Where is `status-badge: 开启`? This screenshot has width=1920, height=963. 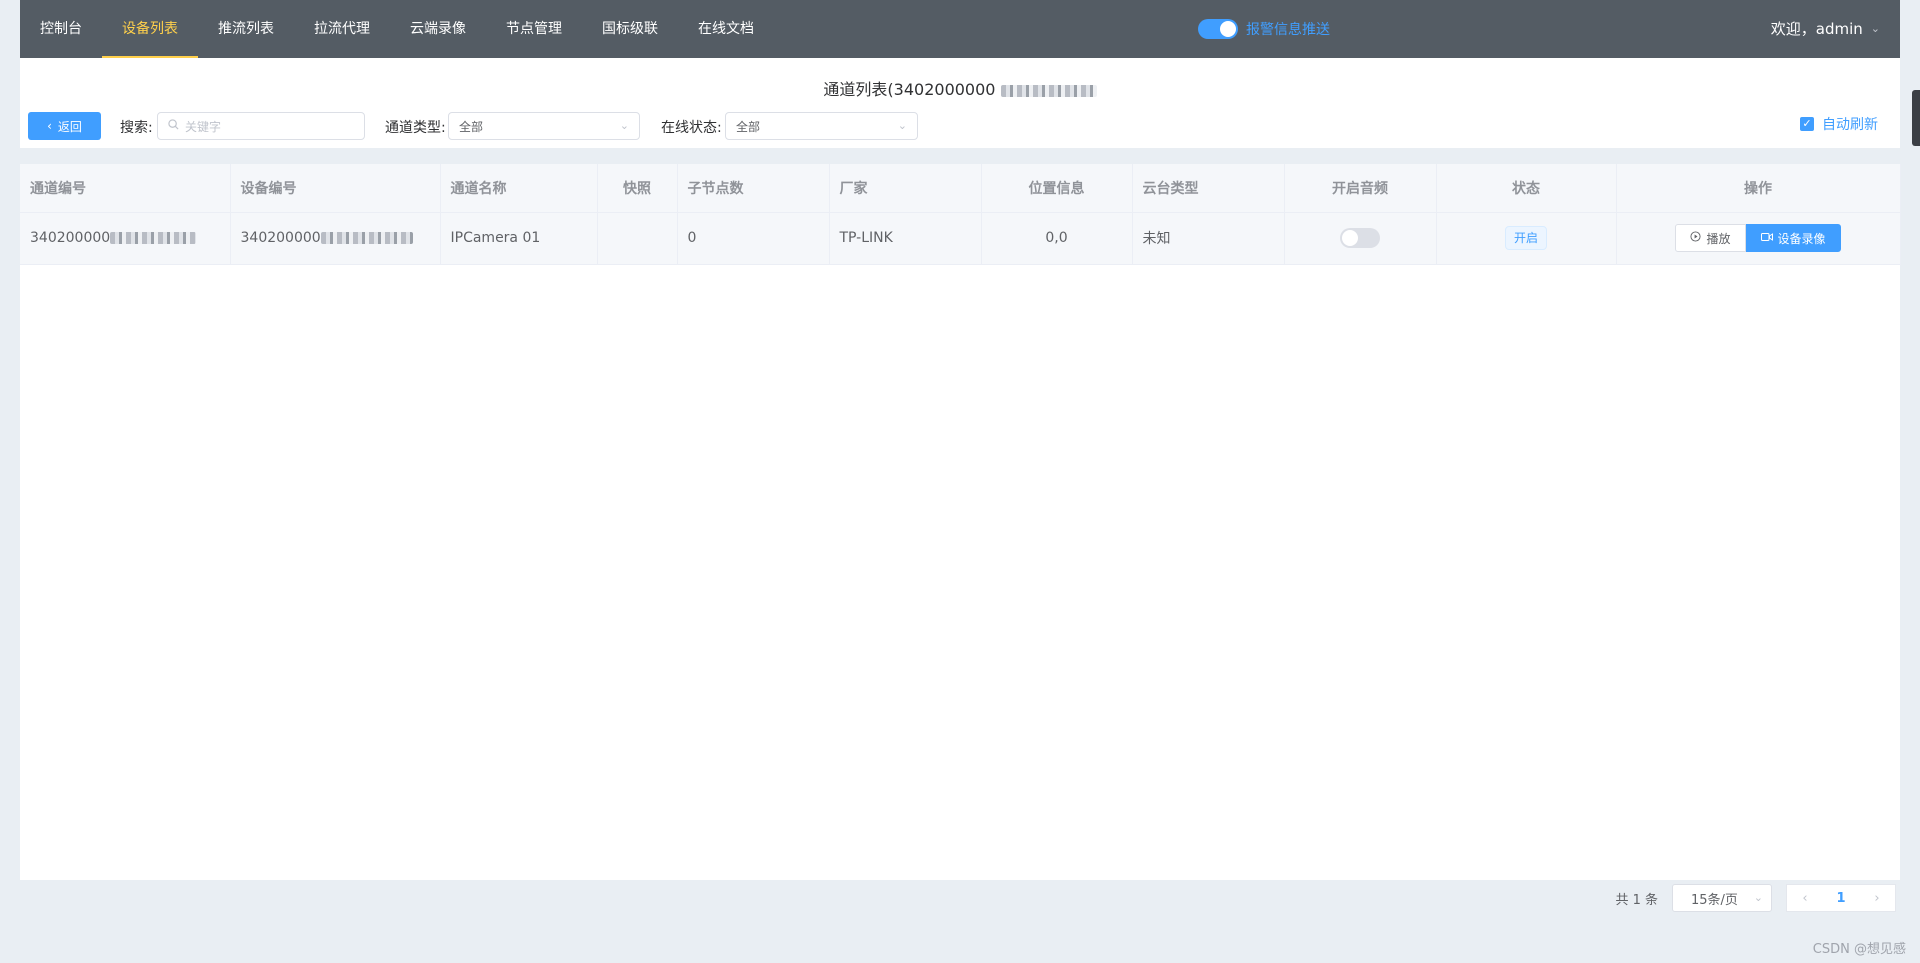
status-badge: 开启 is located at coordinates (1525, 238).